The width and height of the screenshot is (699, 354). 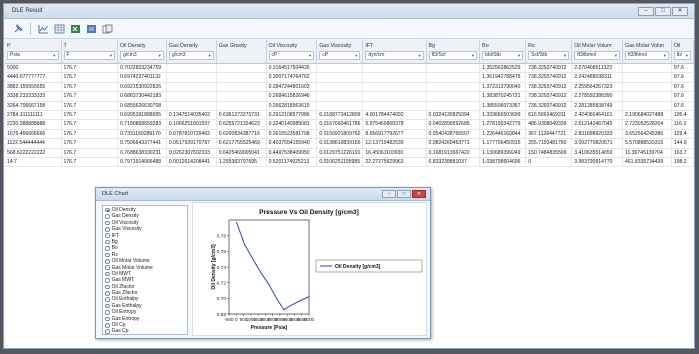 I want to click on table-cell: 144.9, so click(x=683, y=143).